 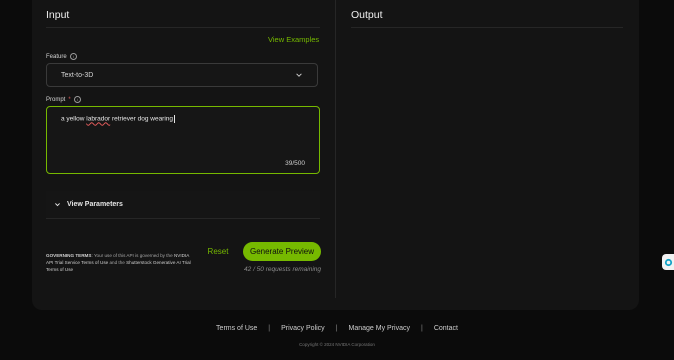 I want to click on output-title-divider, so click(x=487, y=27).